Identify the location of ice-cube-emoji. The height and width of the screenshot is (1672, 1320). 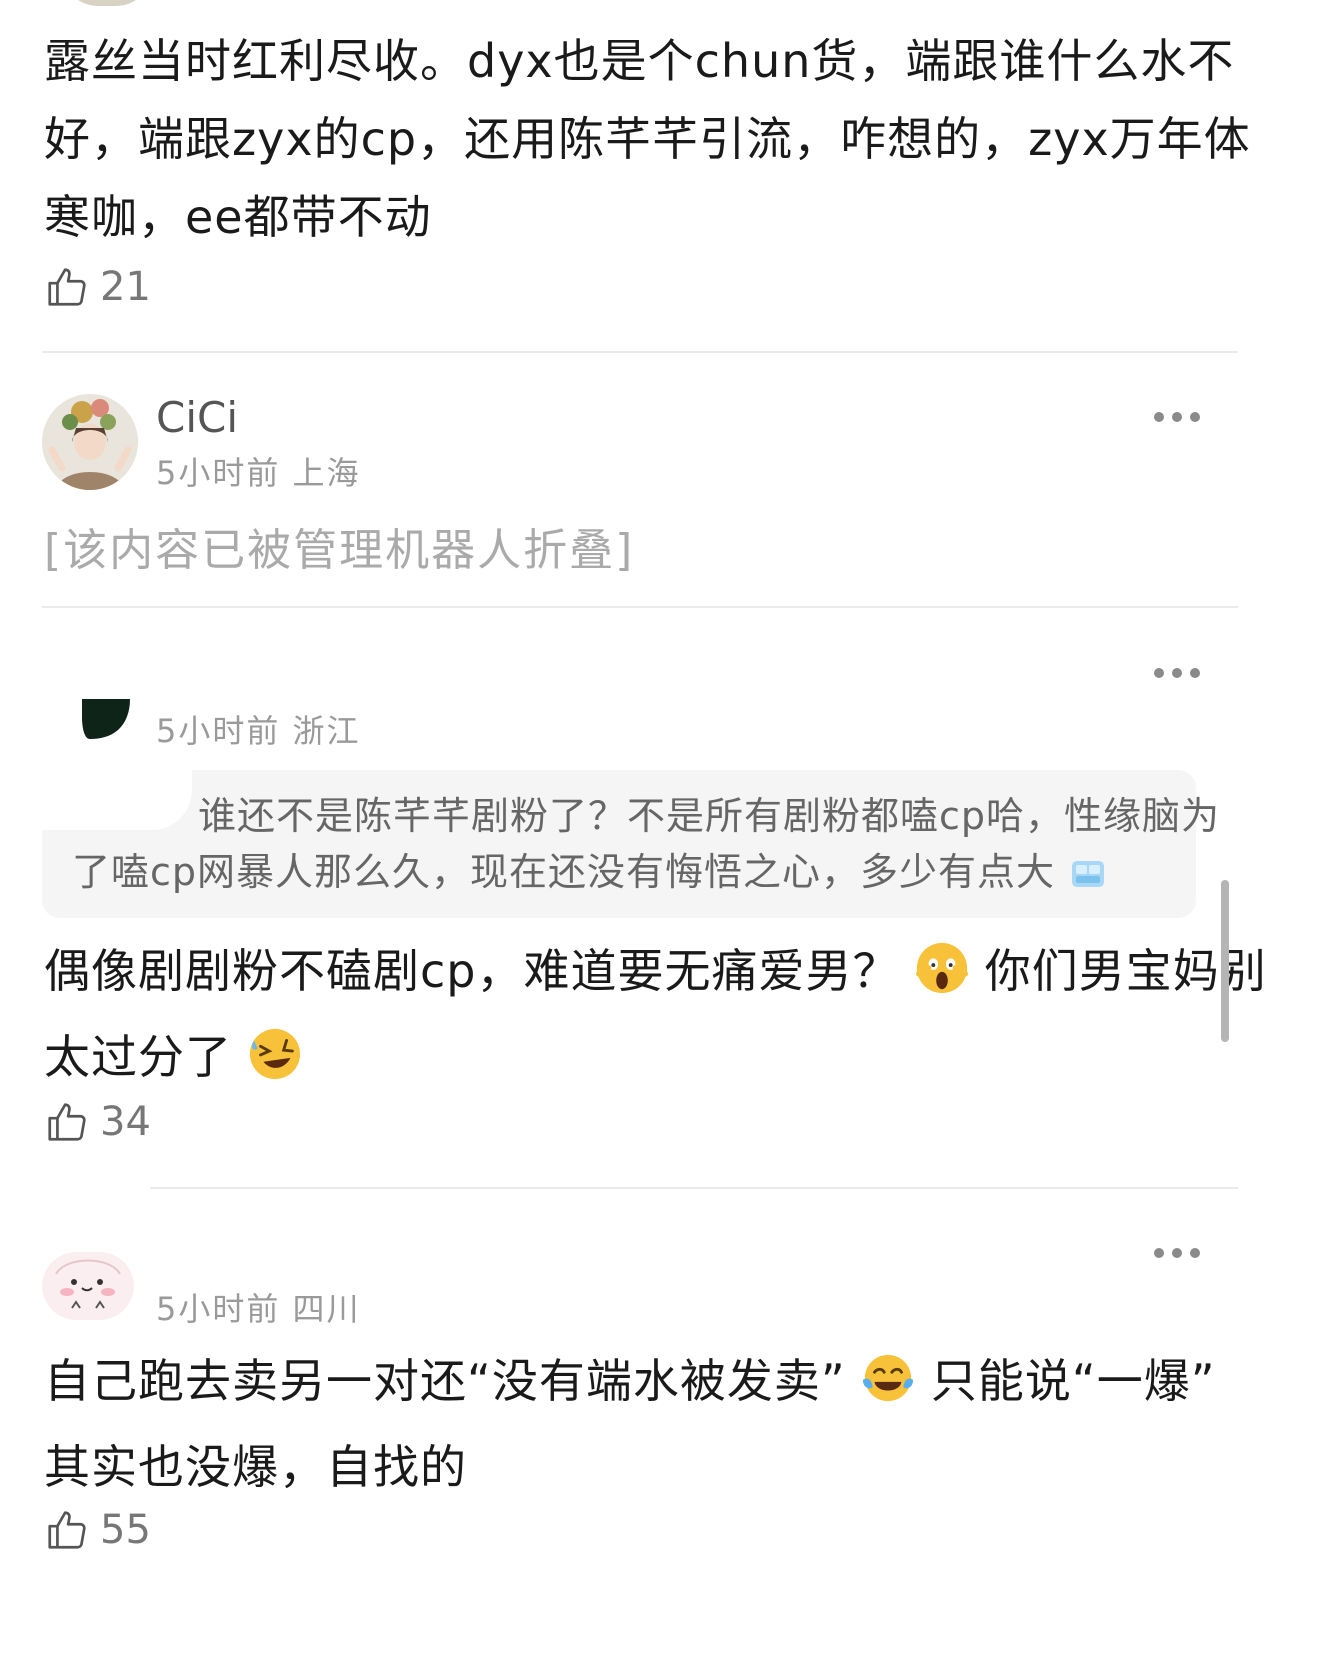
(1088, 880).